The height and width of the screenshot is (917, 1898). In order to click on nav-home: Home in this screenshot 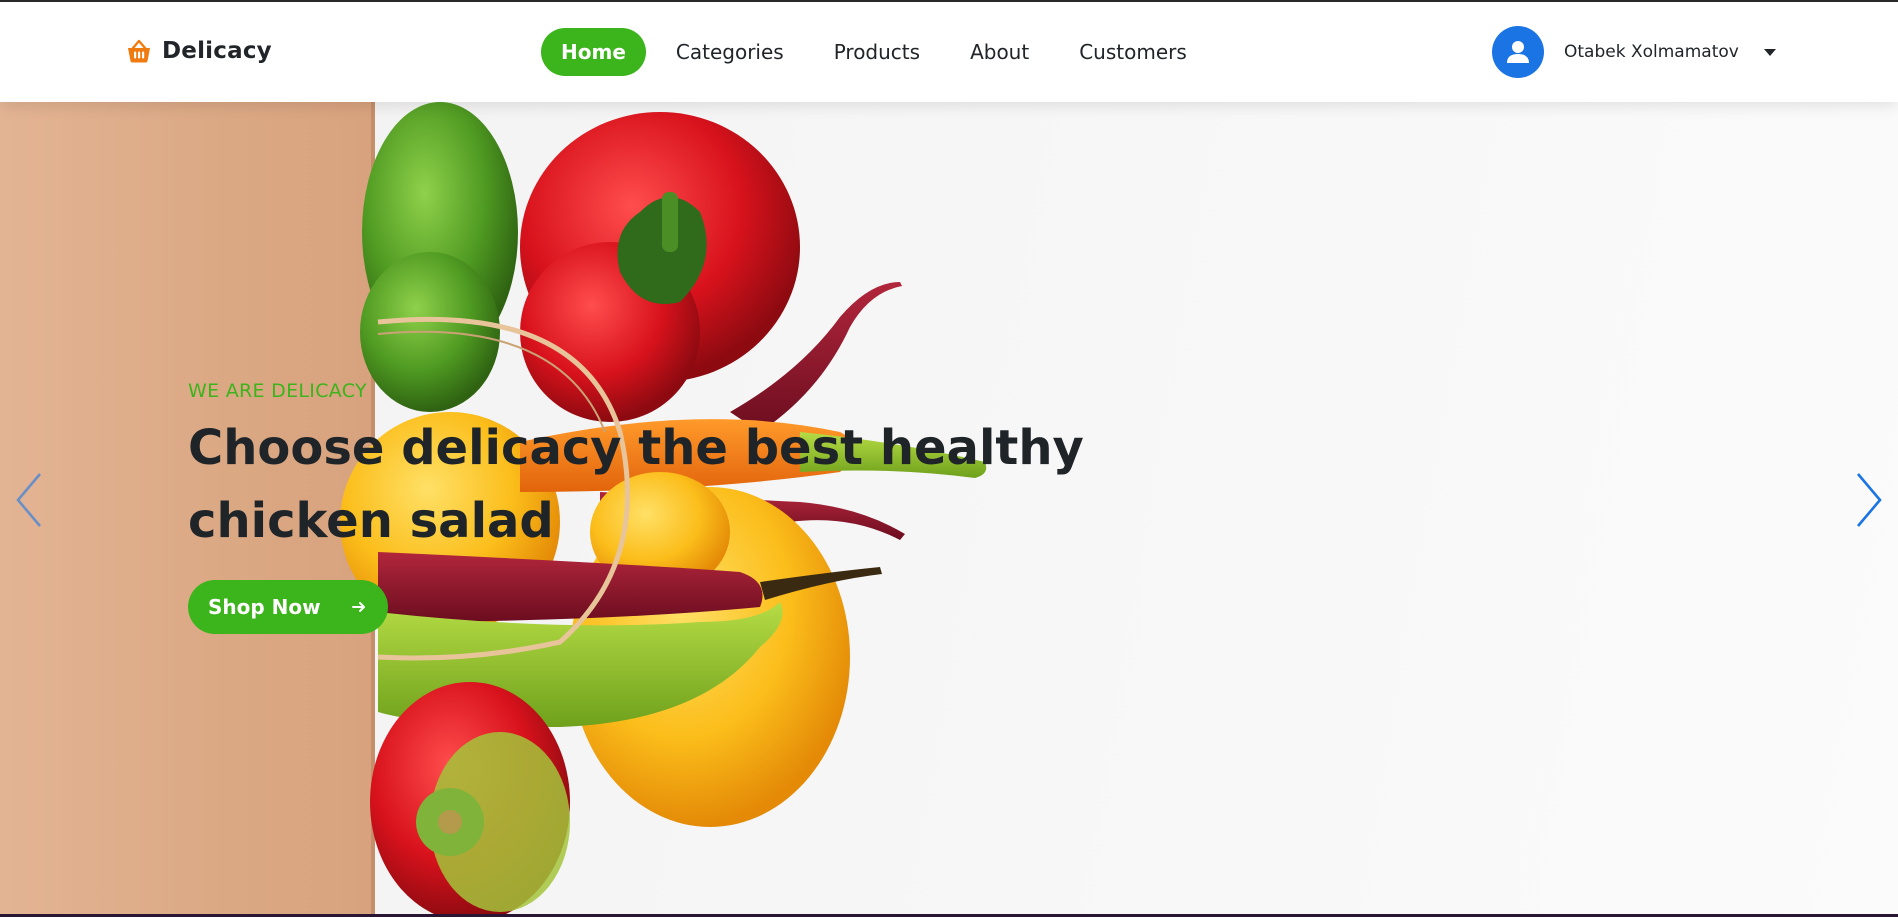, I will do `click(593, 52)`.